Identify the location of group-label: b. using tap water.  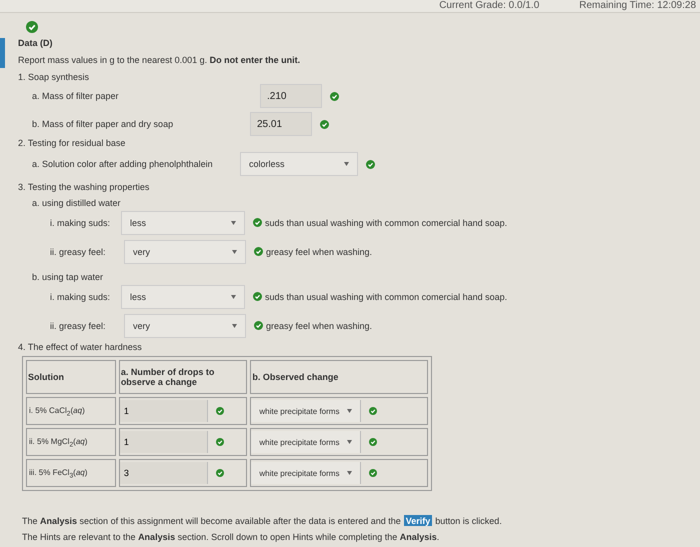
(68, 277).